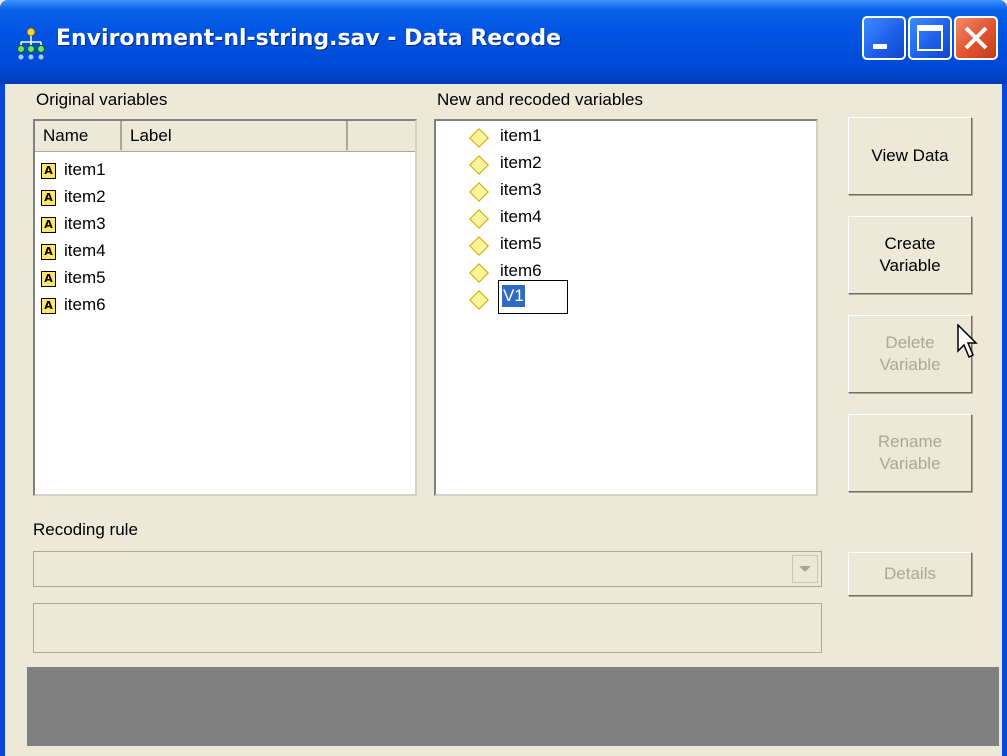  What do you see at coordinates (513, 296) in the screenshot?
I see `editor-selected-text: V1` at bounding box center [513, 296].